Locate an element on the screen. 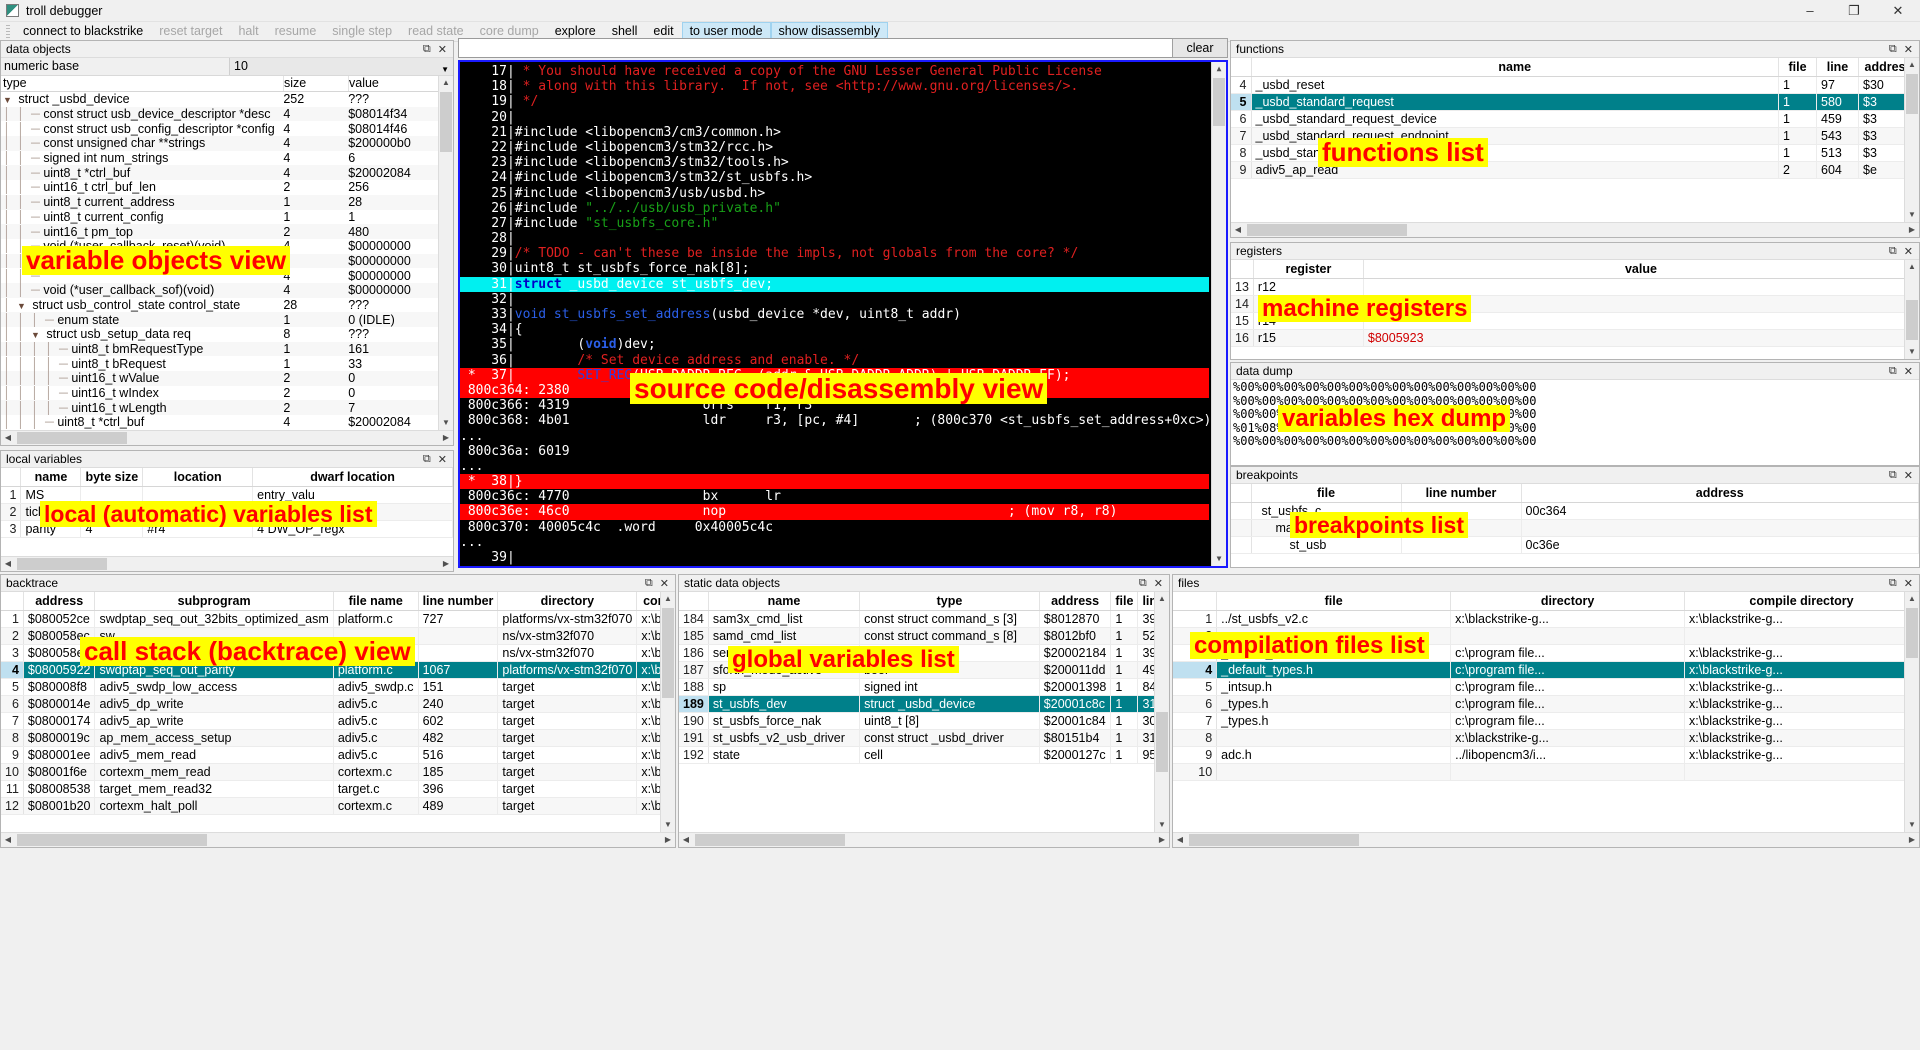 The width and height of the screenshot is (1920, 1050). table-row: 16 r15 $8005923 is located at coordinates (1575, 338).